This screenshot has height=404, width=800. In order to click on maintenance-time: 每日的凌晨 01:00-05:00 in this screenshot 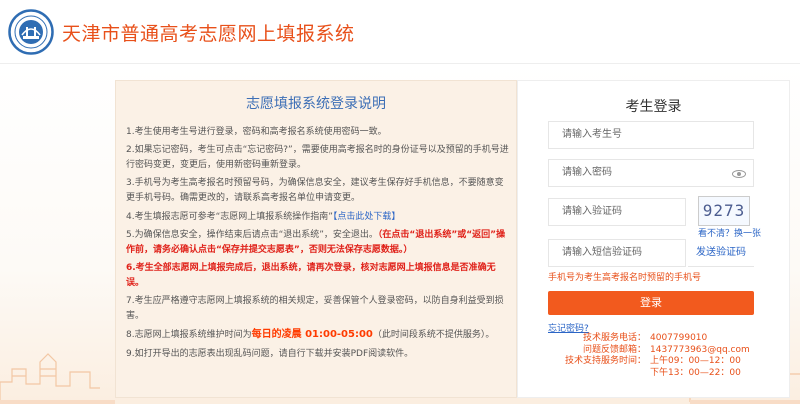, I will do `click(312, 335)`.